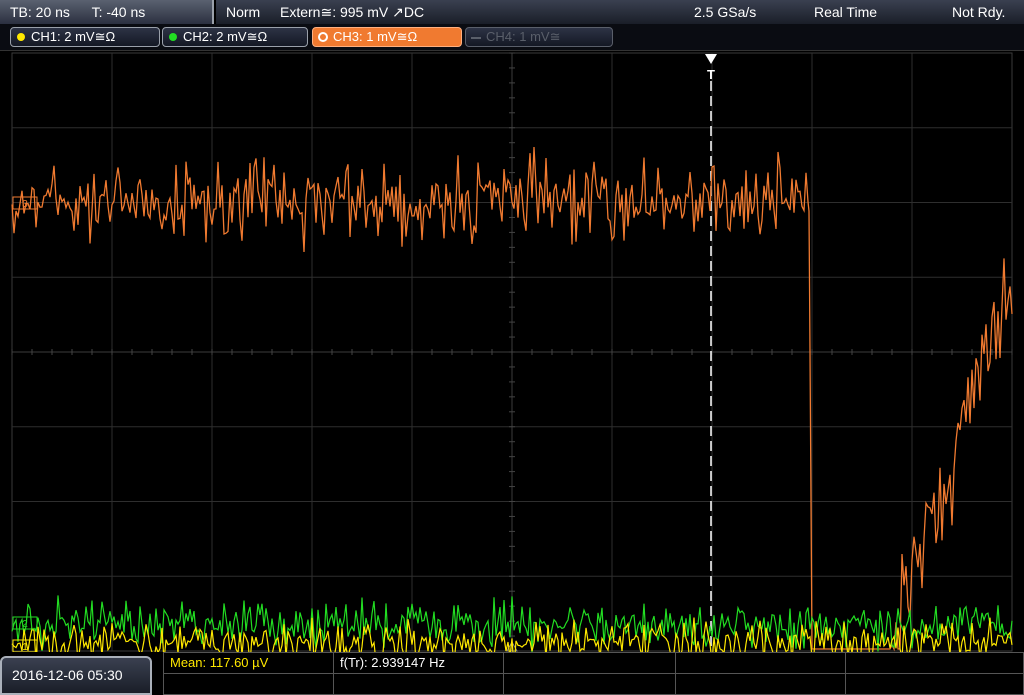  I want to click on ch3-ground-marker-label: 3, so click(25, 204).